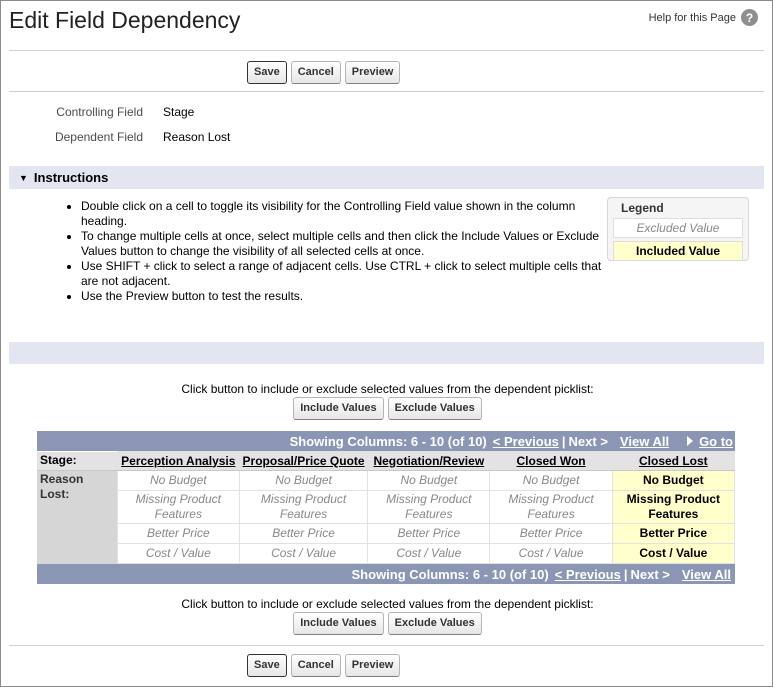 This screenshot has height=687, width=773. Describe the element at coordinates (99, 112) in the screenshot. I see `controlling-field-label: Controlling Field` at that location.